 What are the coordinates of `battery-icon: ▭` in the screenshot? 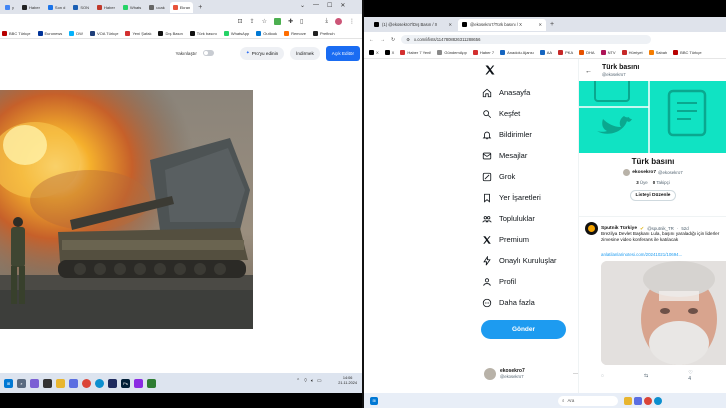 It's located at (319, 381).